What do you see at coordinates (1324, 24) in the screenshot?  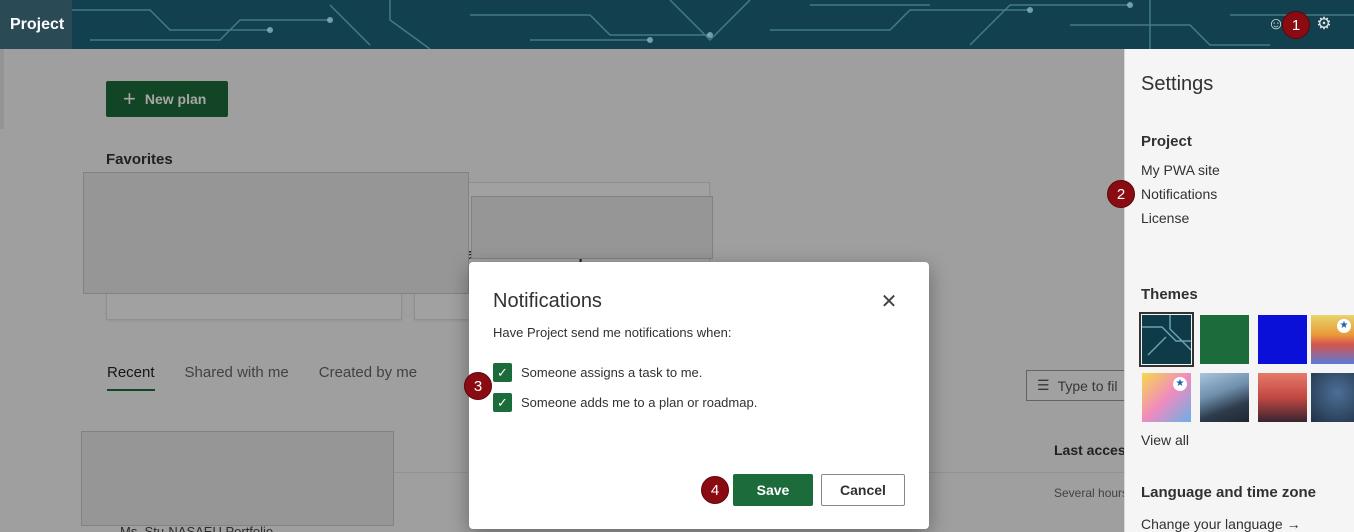 I see `gear-icon: ⚙` at bounding box center [1324, 24].